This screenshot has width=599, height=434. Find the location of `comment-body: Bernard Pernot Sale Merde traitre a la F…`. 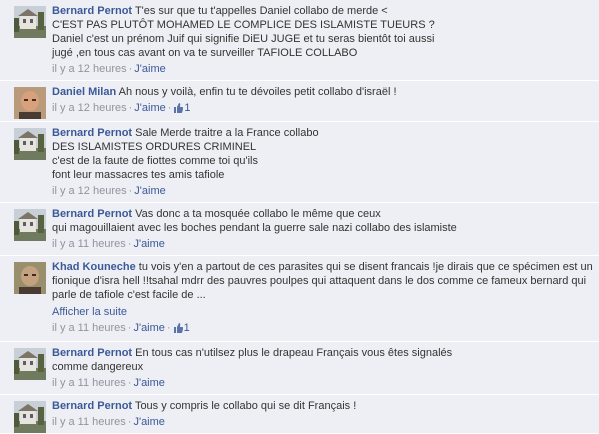

comment-body: Bernard Pernot Sale Merde traitre a la F… is located at coordinates (322, 162).